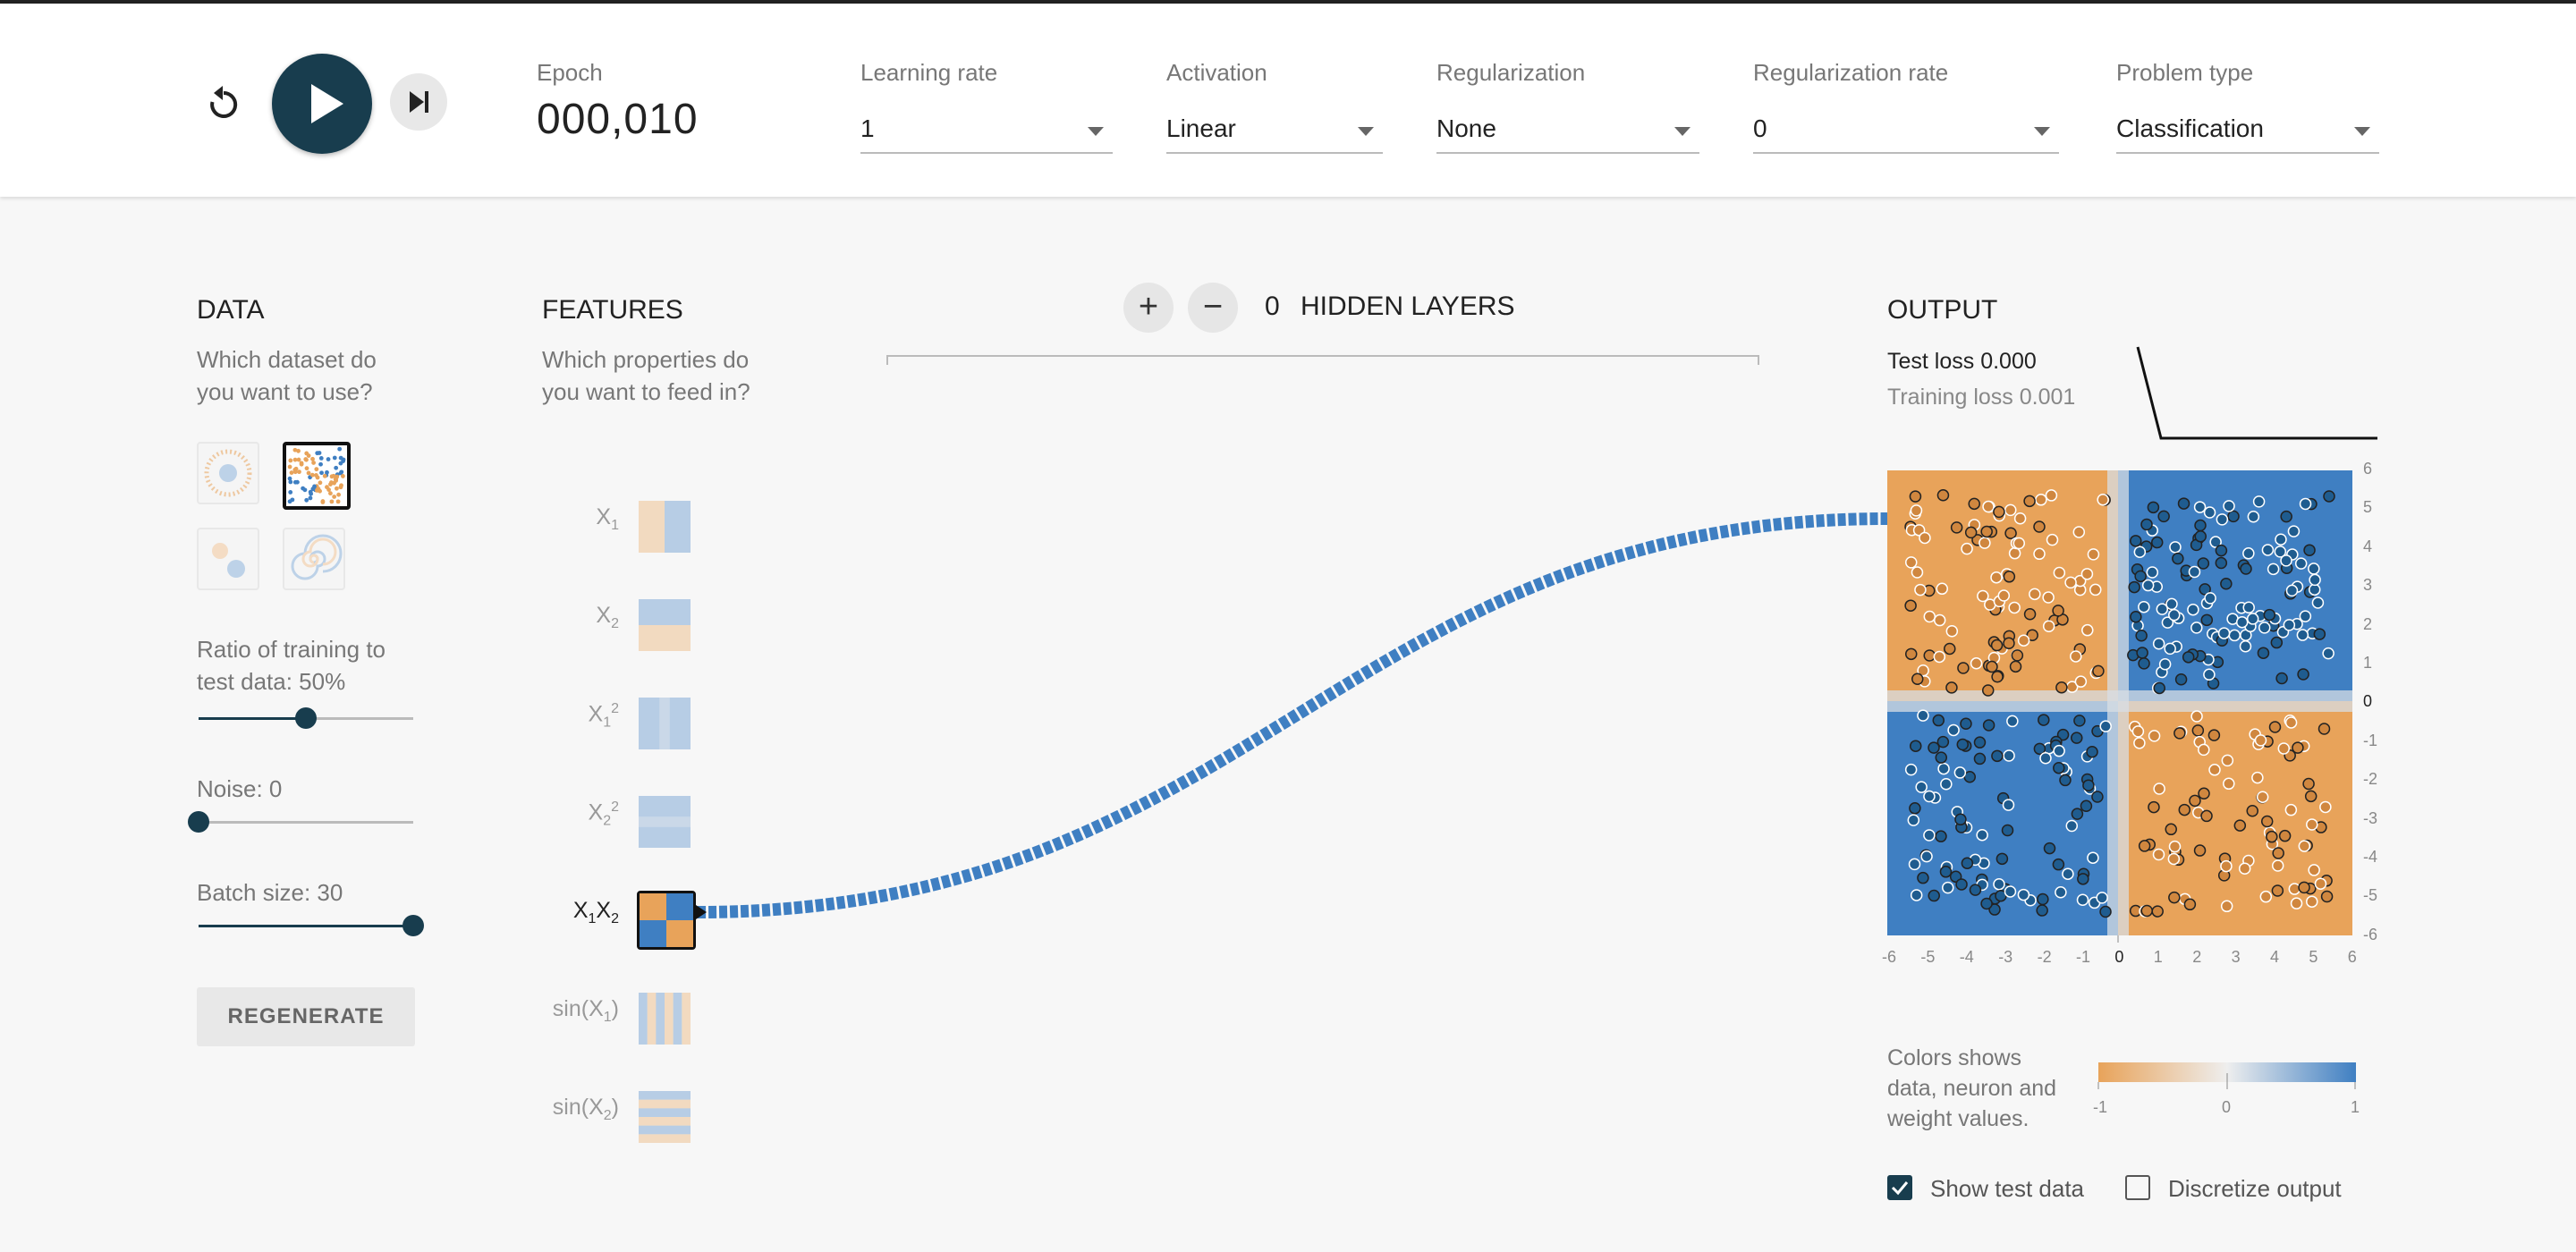  I want to click on learning-rate-select: 1, so click(986, 132).